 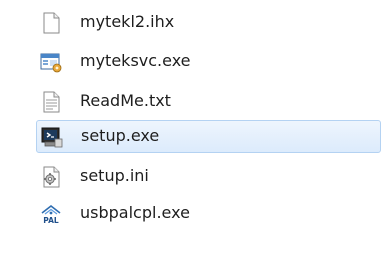 What do you see at coordinates (51, 220) in the screenshot?
I see `svg-text: PAL` at bounding box center [51, 220].